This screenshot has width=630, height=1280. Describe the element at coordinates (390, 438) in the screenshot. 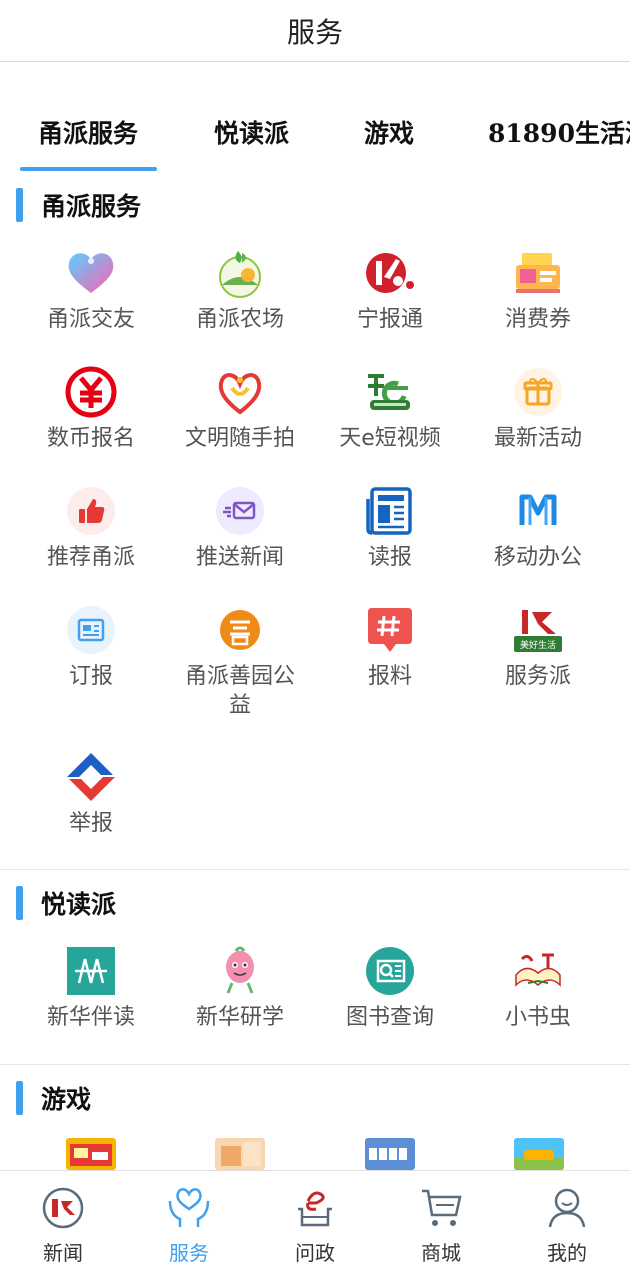

I see `service-item-label: 天e短视频` at that location.